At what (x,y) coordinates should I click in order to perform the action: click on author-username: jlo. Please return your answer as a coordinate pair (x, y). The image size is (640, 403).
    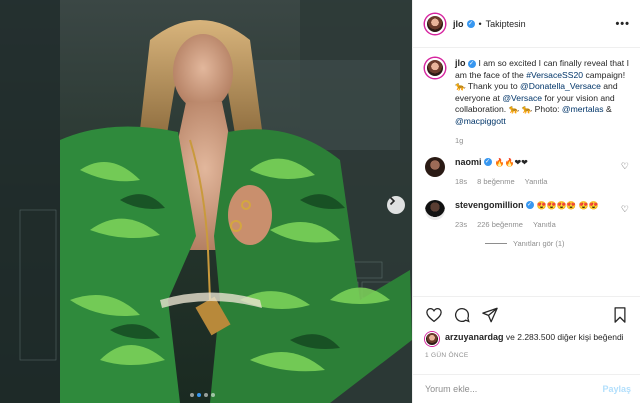
    Looking at the image, I should click on (458, 24).